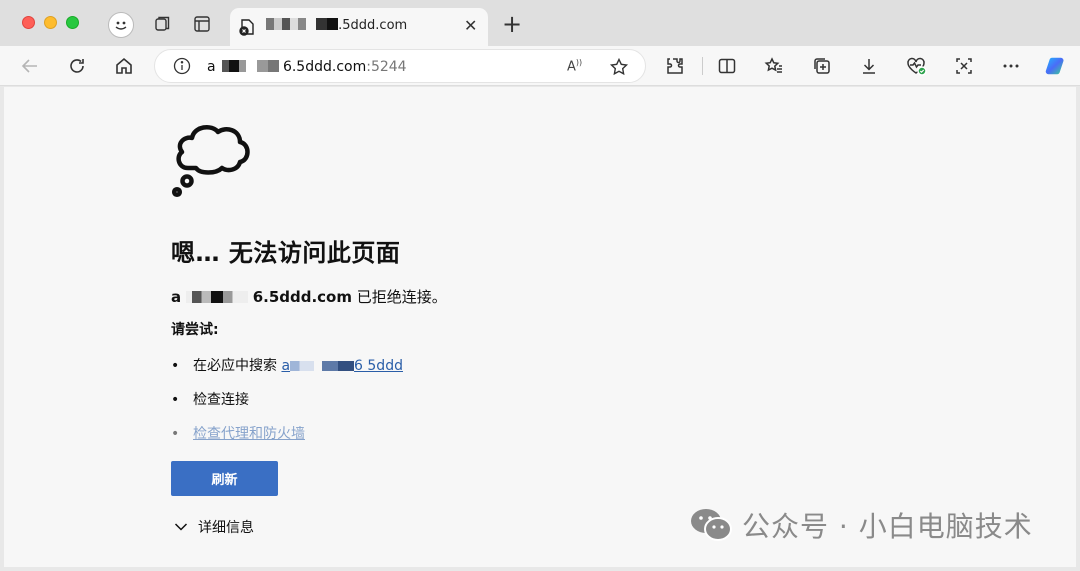 The image size is (1080, 571). What do you see at coordinates (224, 478) in the screenshot?
I see `refresh-button: 刷新` at bounding box center [224, 478].